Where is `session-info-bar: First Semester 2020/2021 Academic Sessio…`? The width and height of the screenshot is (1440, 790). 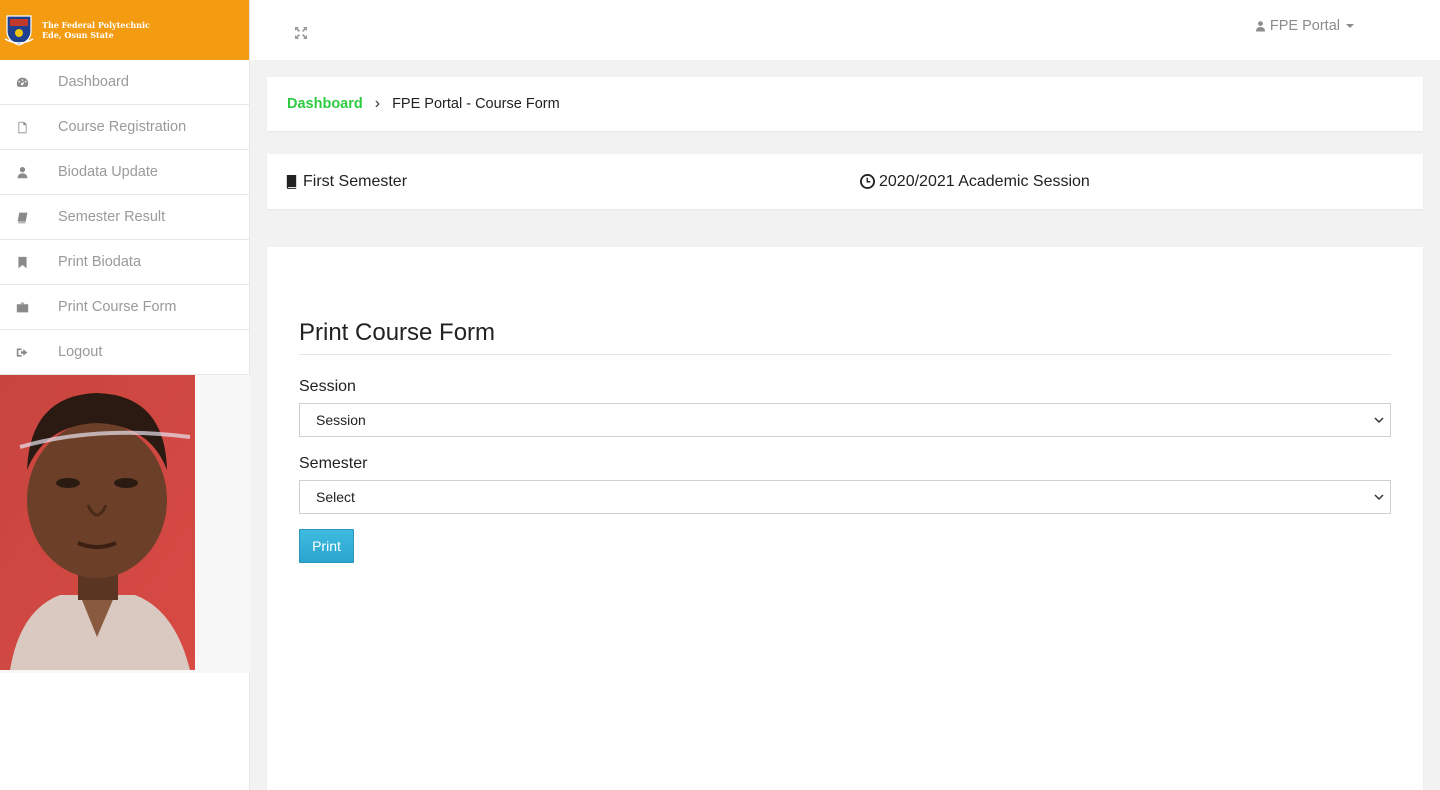 session-info-bar: First Semester 2020/2021 Academic Sessio… is located at coordinates (845, 181).